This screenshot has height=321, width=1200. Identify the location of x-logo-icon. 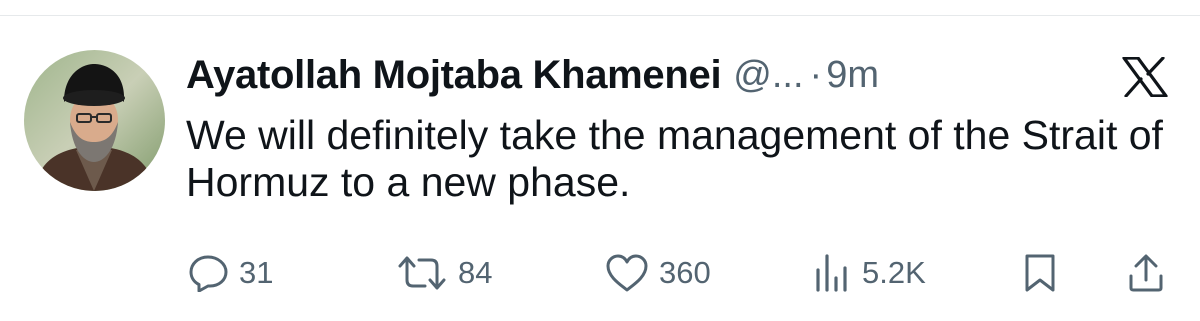
(1145, 77).